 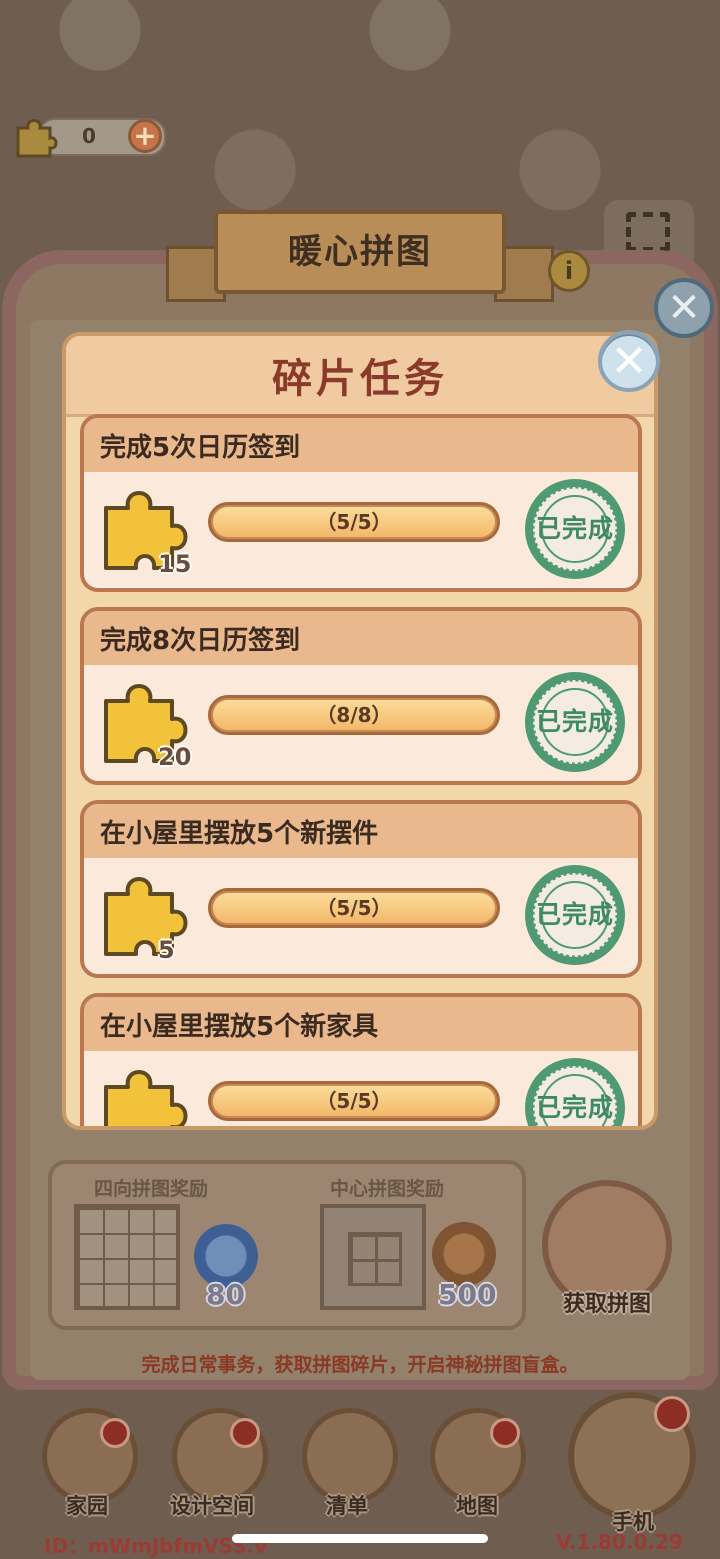 I want to click on task-progress-bar: （8/8）, so click(x=354, y=715).